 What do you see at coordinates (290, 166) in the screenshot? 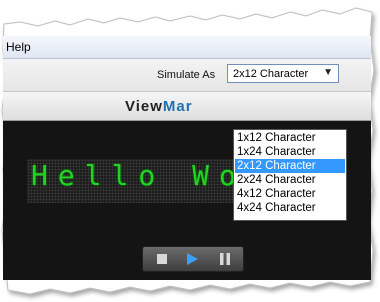
I see `dropdown-option-2x12: 2x12 Character` at bounding box center [290, 166].